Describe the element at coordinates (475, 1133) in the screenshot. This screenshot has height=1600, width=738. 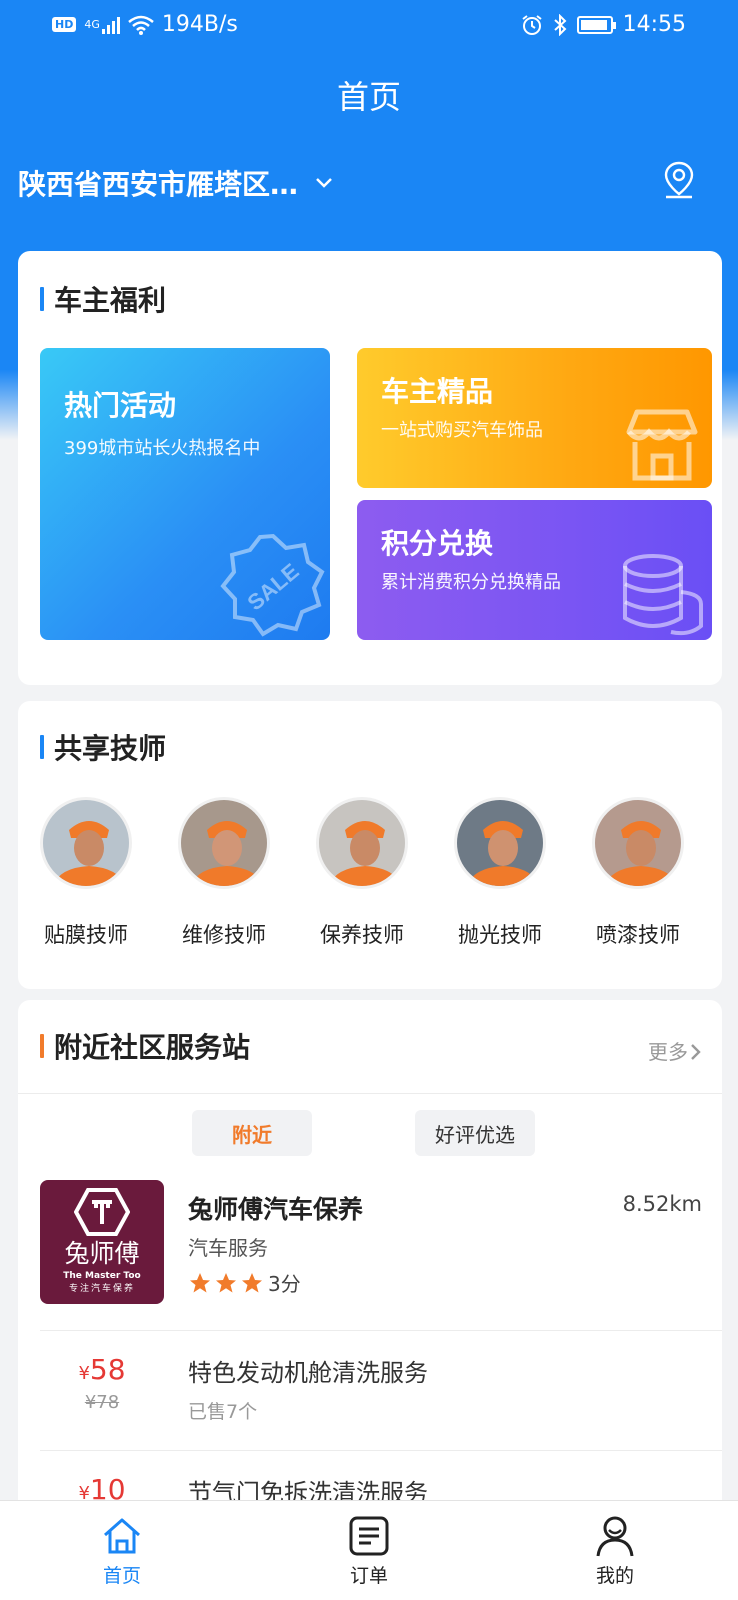
I see `tab-top-rated: 好评优选` at that location.